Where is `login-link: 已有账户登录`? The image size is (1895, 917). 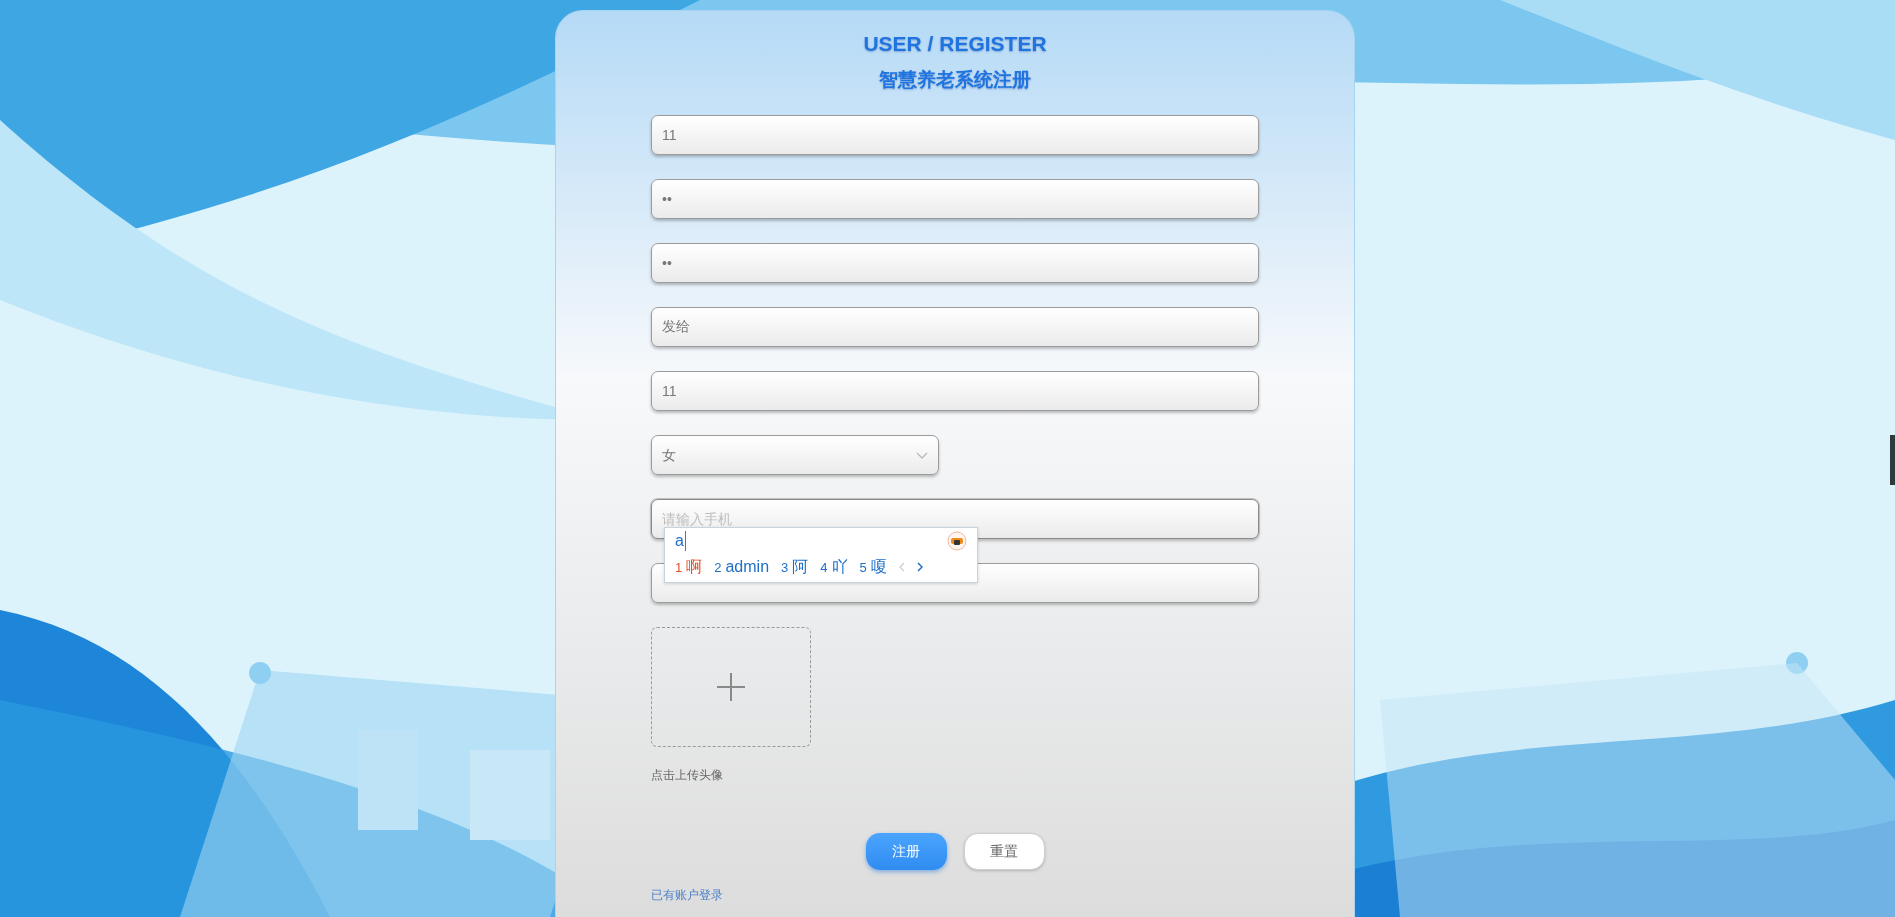 login-link: 已有账户登录 is located at coordinates (687, 895).